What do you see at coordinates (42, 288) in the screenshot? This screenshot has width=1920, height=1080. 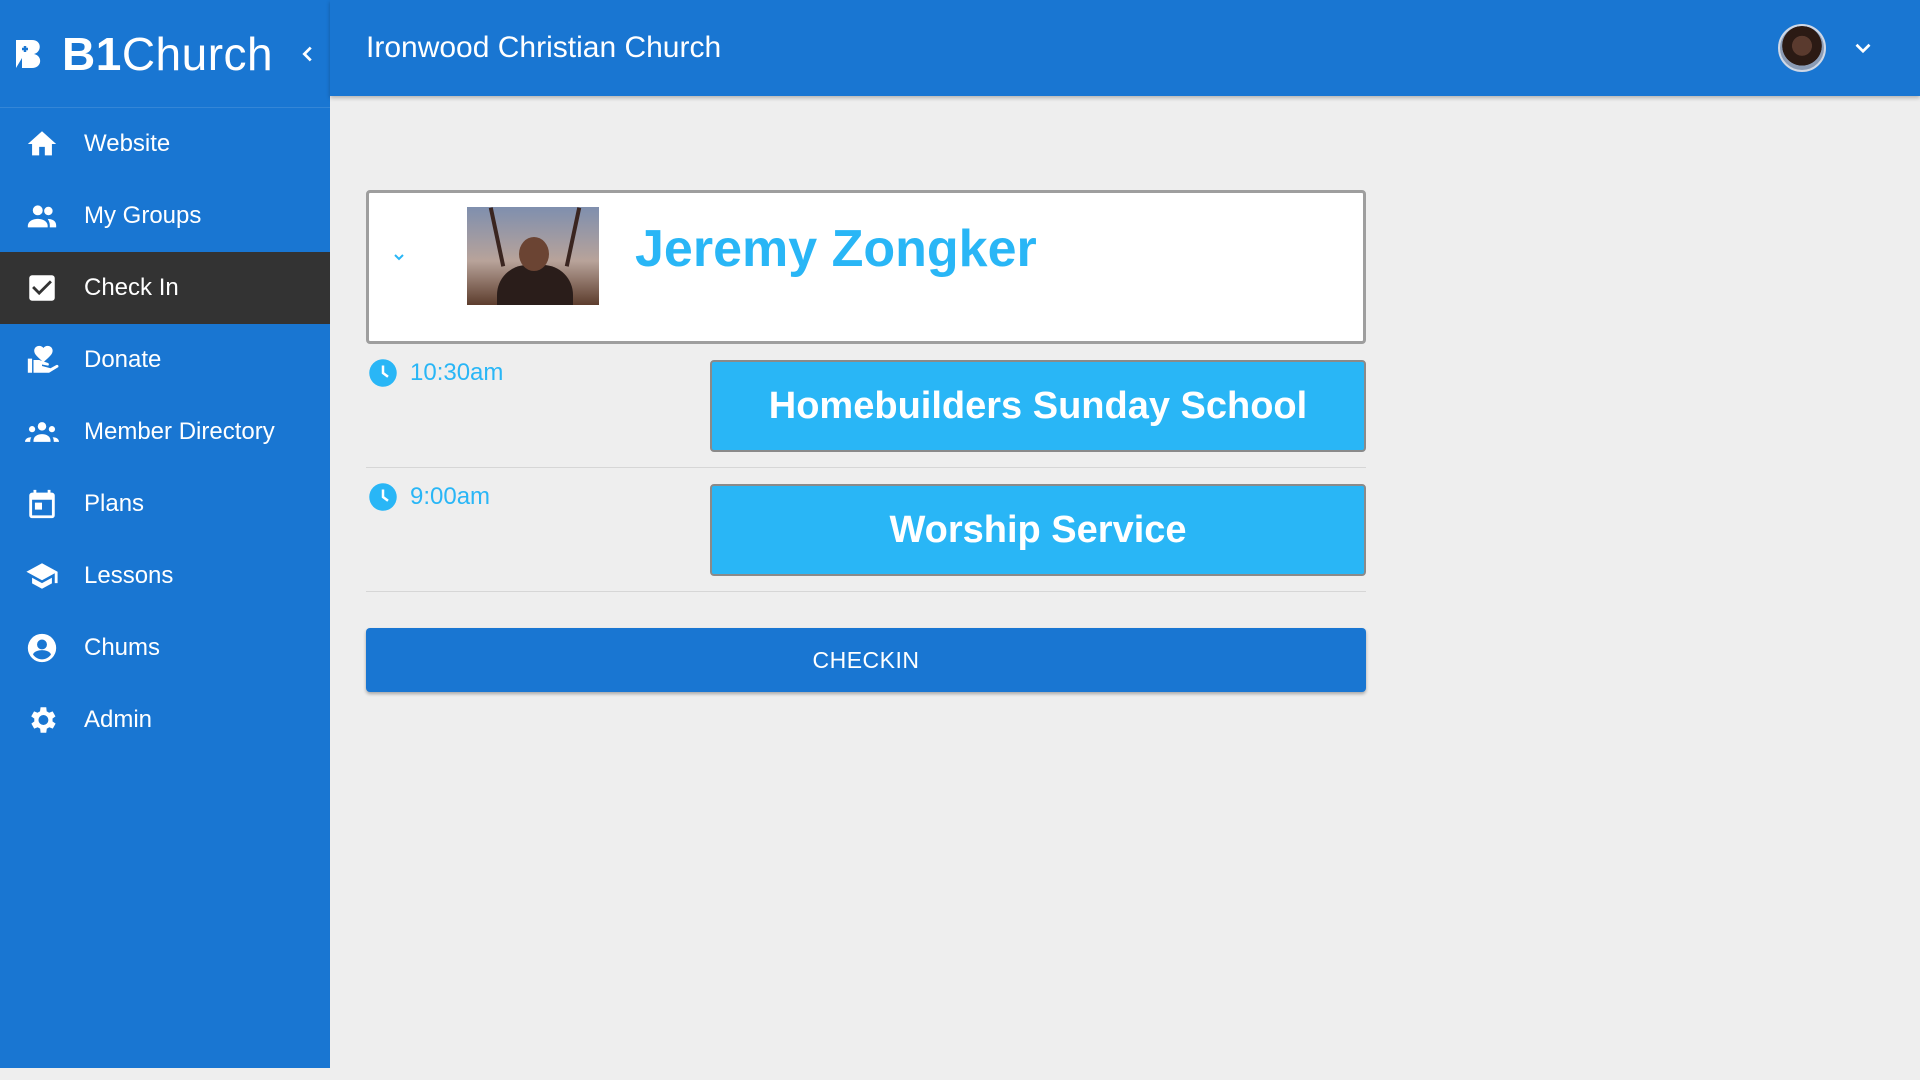 I see `check-box-icon` at bounding box center [42, 288].